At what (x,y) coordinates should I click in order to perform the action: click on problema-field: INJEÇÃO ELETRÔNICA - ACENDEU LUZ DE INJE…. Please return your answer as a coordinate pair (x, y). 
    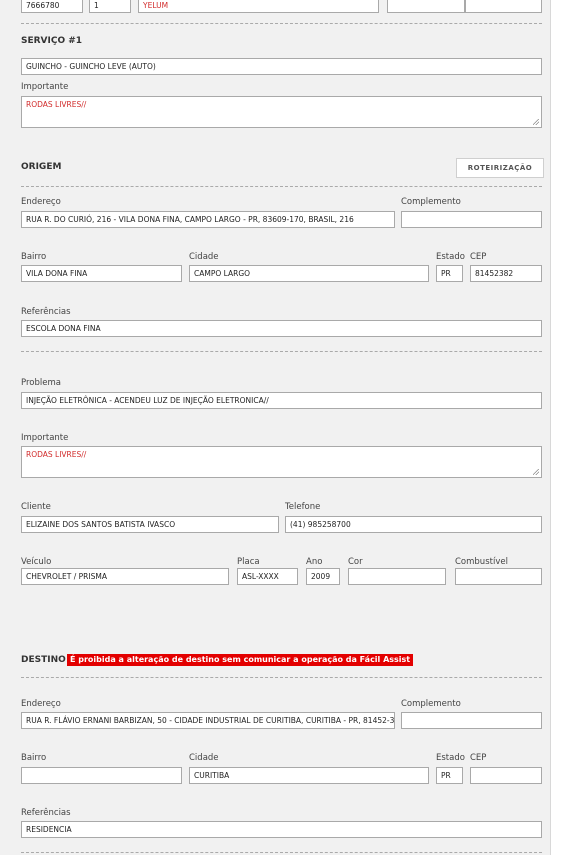
    Looking at the image, I should click on (281, 400).